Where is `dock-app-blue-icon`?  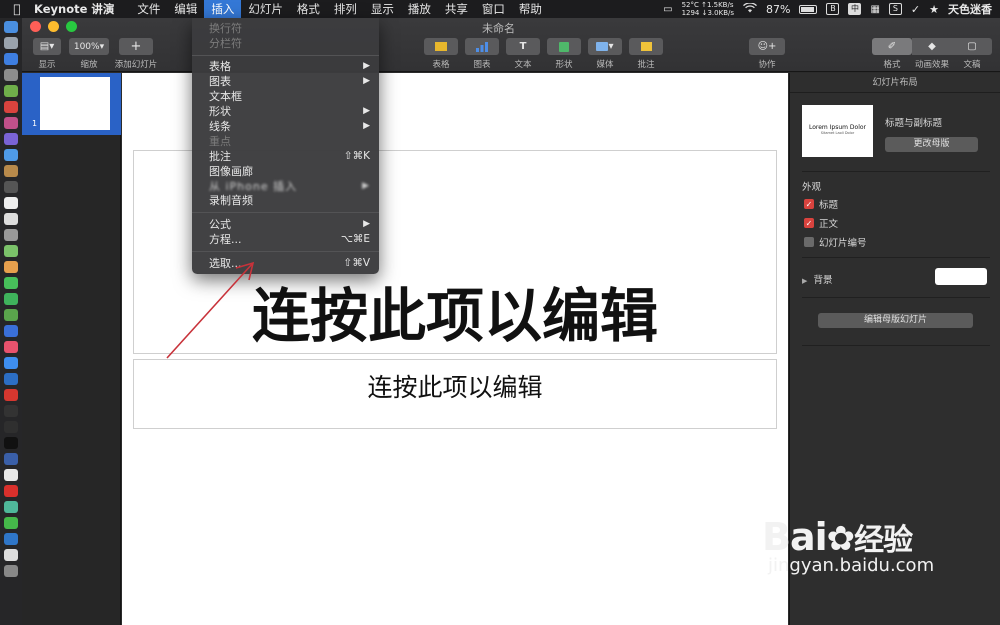
dock-app-blue-icon is located at coordinates (11, 379).